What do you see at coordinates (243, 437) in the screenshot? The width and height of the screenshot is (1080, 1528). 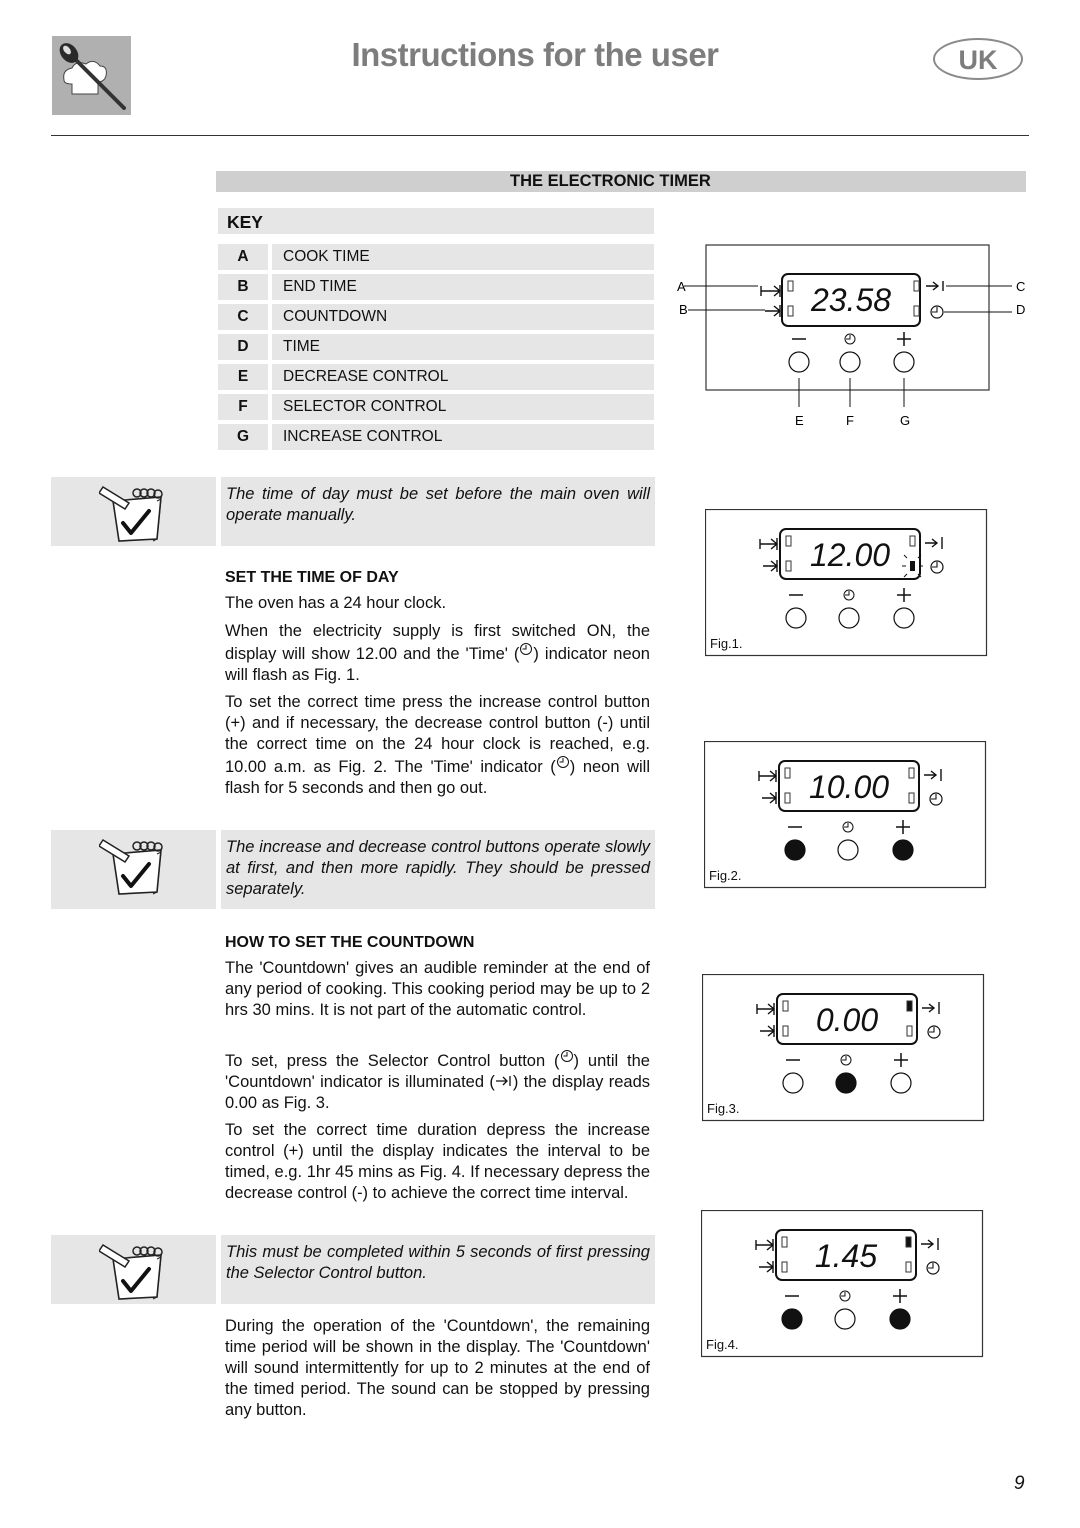 I see `key-letter: G` at bounding box center [243, 437].